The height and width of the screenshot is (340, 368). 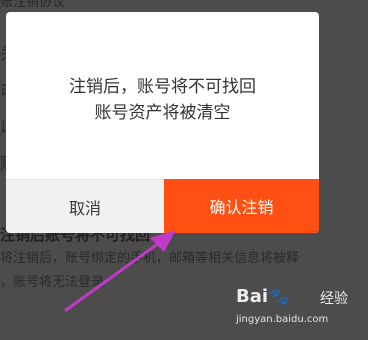 What do you see at coordinates (252, 296) in the screenshot?
I see `baidu-logo-text: Bai` at bounding box center [252, 296].